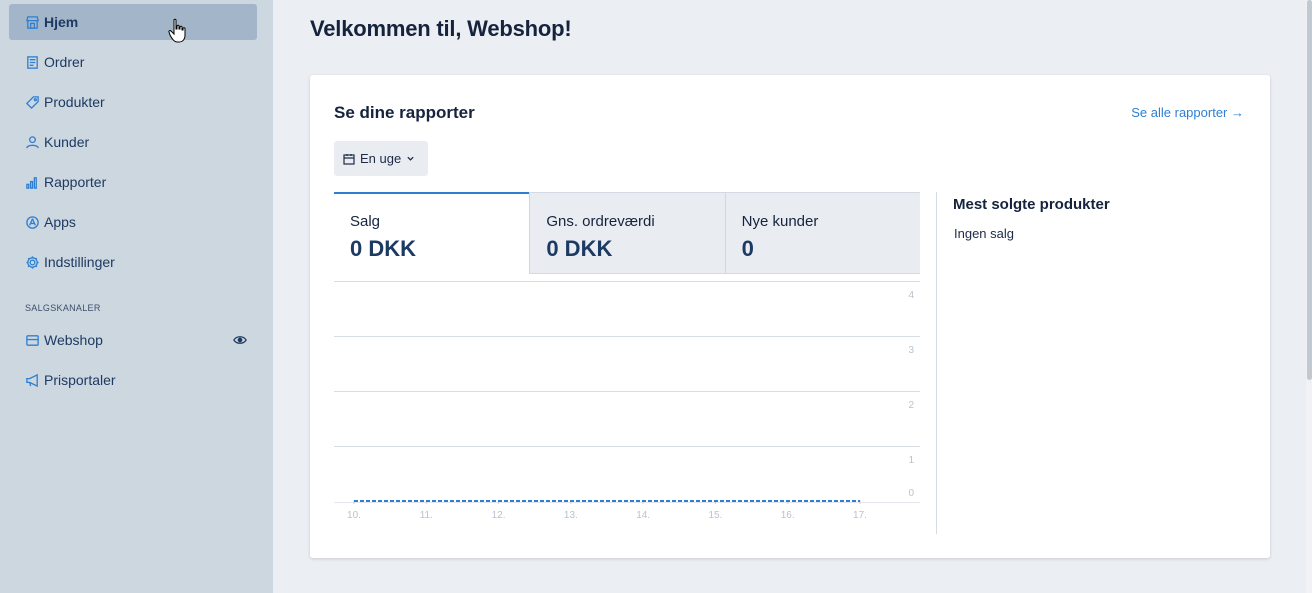  Describe the element at coordinates (75, 182) in the screenshot. I see `sidebar-item-label: Rapporter` at that location.